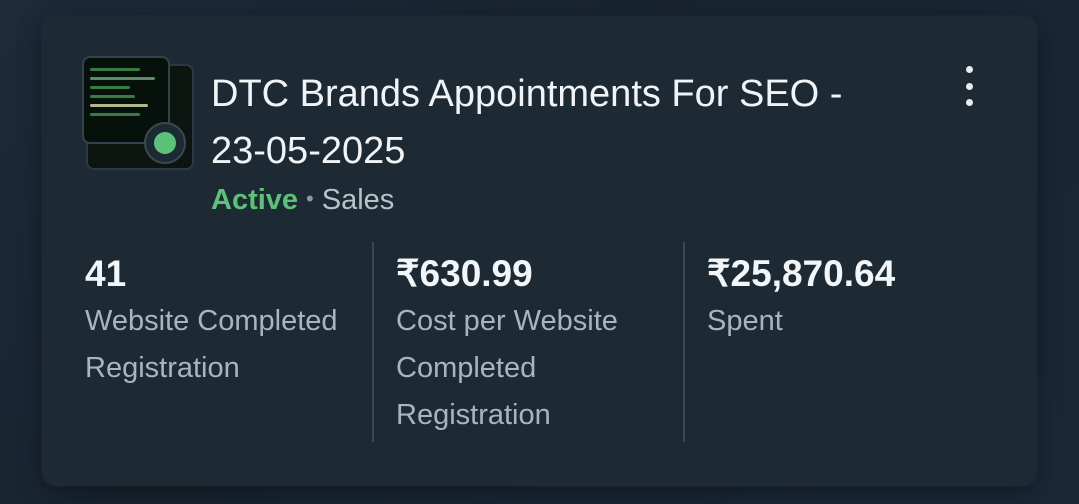  What do you see at coordinates (507, 368) in the screenshot?
I see `stat-label: Cost per Website Completed Registration` at bounding box center [507, 368].